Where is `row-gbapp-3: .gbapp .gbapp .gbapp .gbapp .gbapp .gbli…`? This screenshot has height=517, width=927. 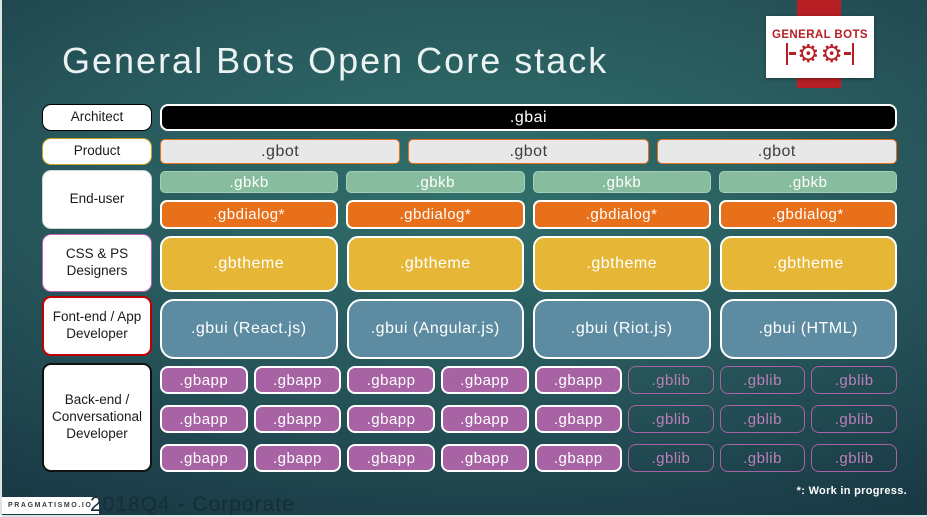
row-gbapp-3: .gbapp .gbapp .gbapp .gbapp .gbapp .gbli… is located at coordinates (528, 458).